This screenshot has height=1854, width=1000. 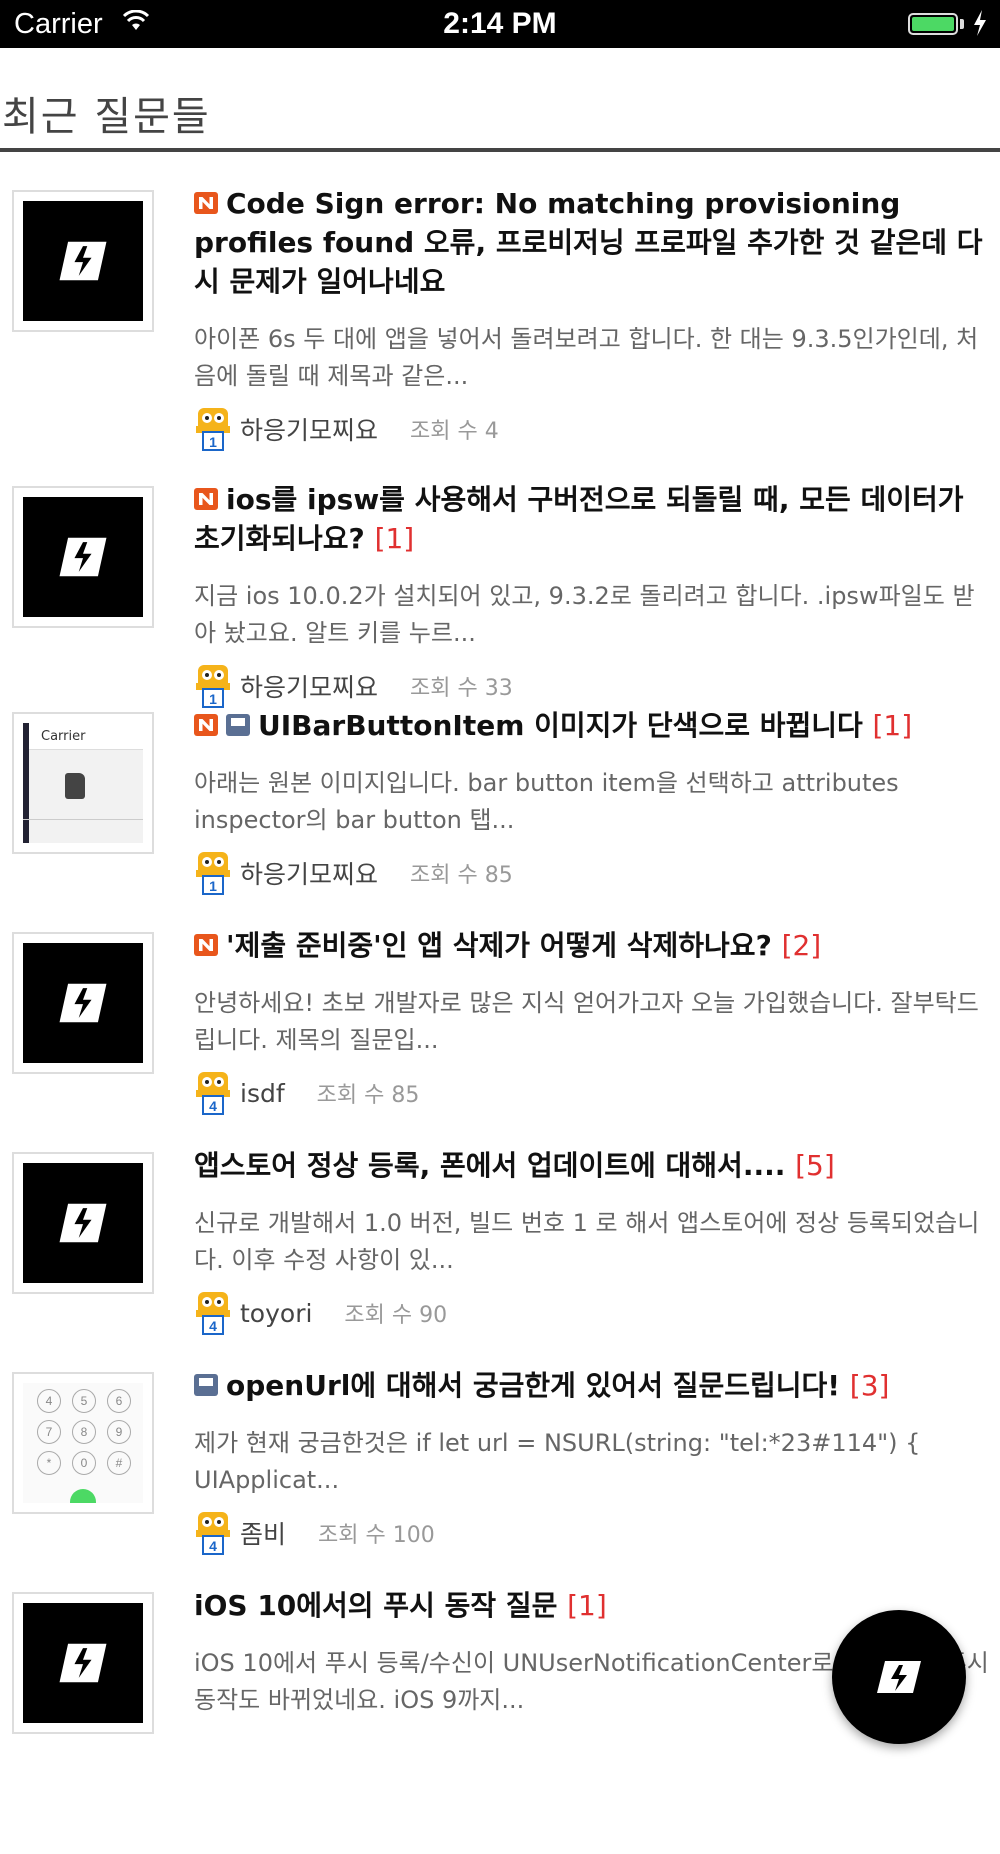 What do you see at coordinates (119, 1463) in the screenshot?
I see `dialpad-key: #` at bounding box center [119, 1463].